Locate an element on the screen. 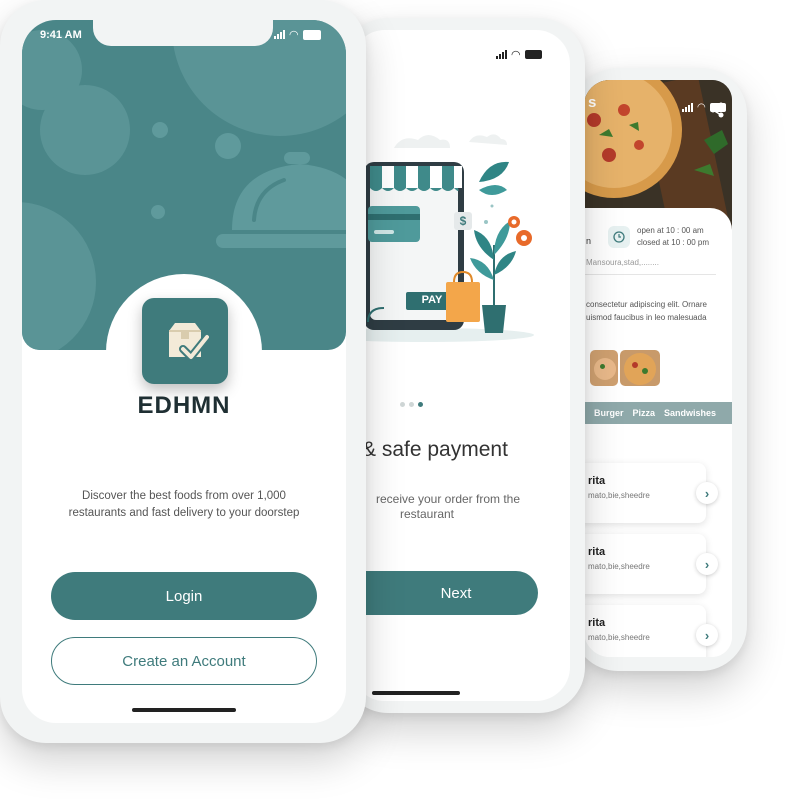  app-description-line1: Discover the best foods from over 1,000 is located at coordinates (184, 496).